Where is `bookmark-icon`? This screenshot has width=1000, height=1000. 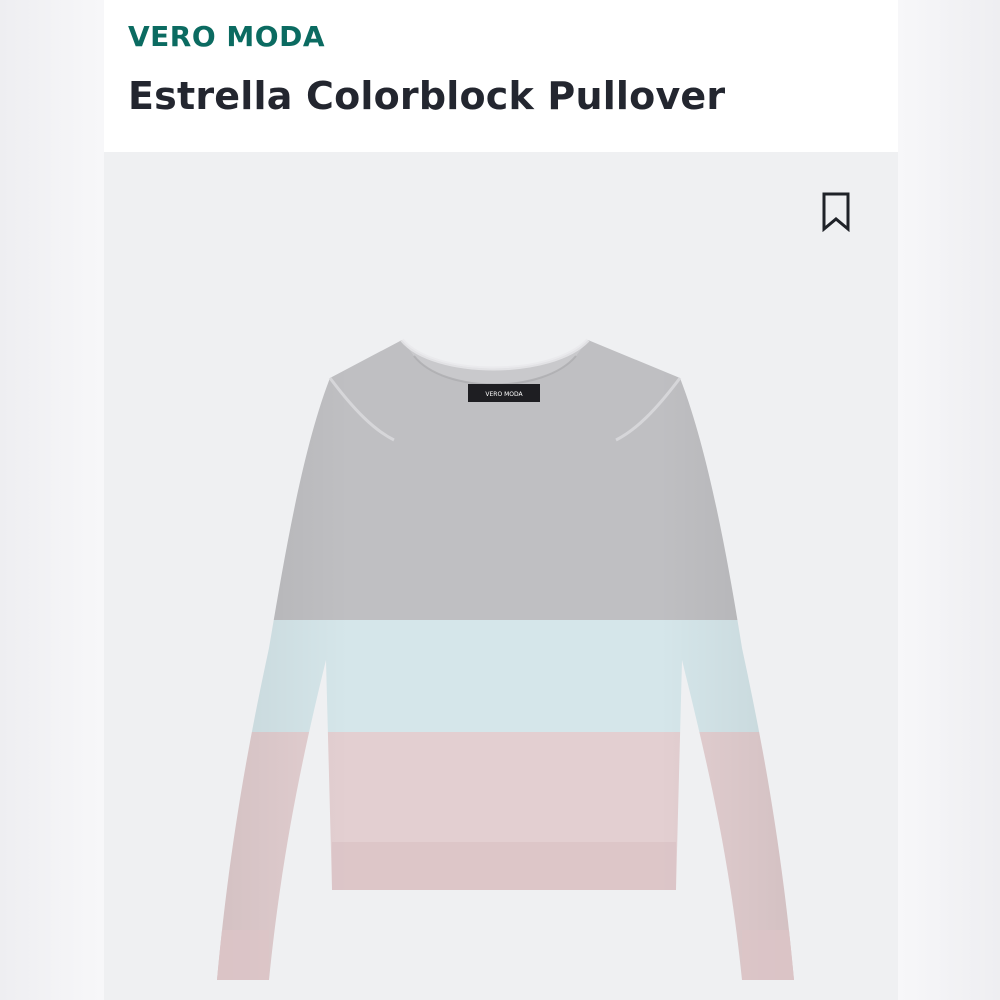
bookmark-icon is located at coordinates (836, 212).